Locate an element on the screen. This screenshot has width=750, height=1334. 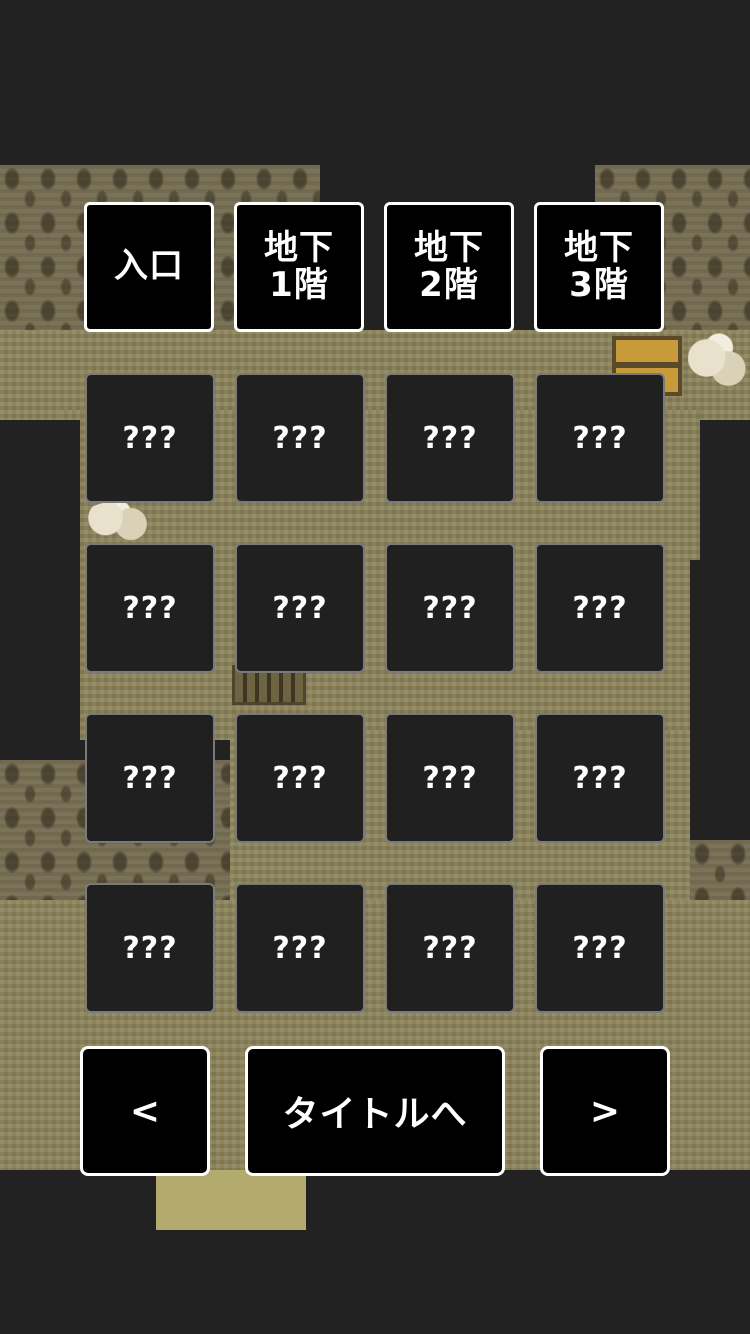
floor-button-entrance: 入口 is located at coordinates (149, 267).